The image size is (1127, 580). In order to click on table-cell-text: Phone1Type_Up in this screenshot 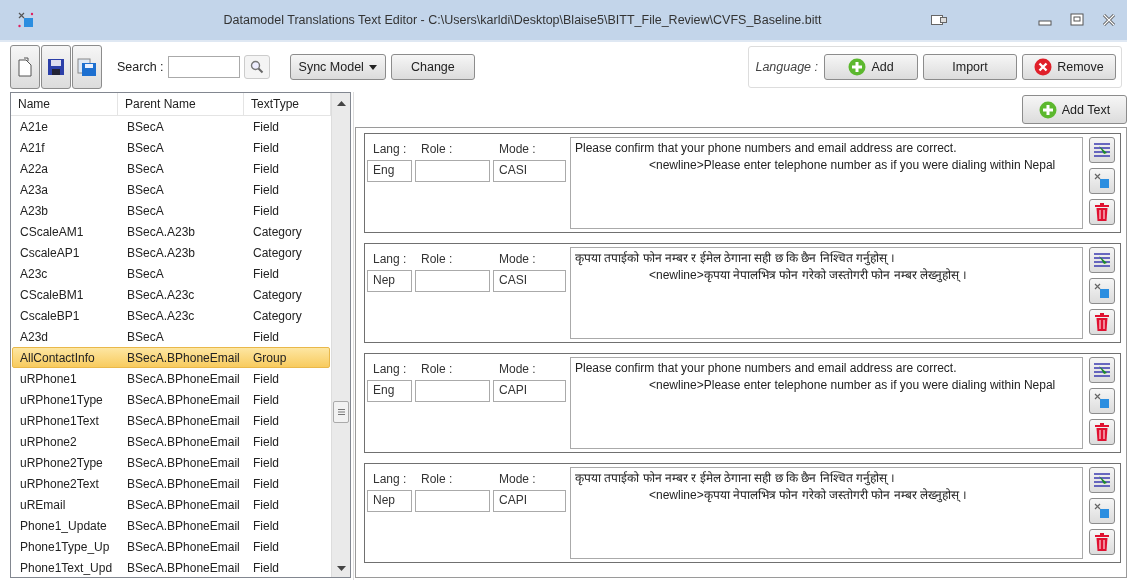, I will do `click(65, 546)`.